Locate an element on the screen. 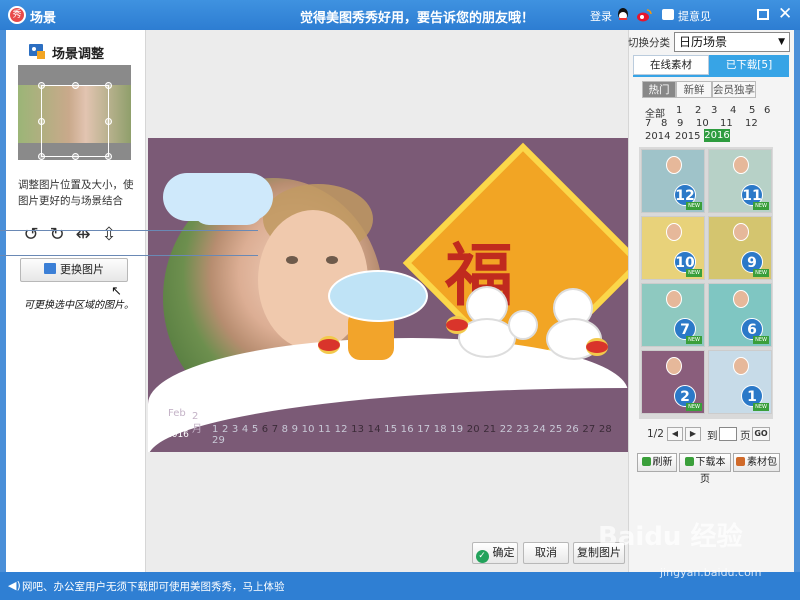  page-label: 页 is located at coordinates (745, 436).